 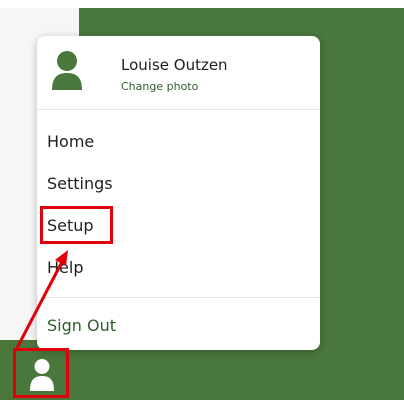 I want to click on menu-divider, so click(x=178, y=297).